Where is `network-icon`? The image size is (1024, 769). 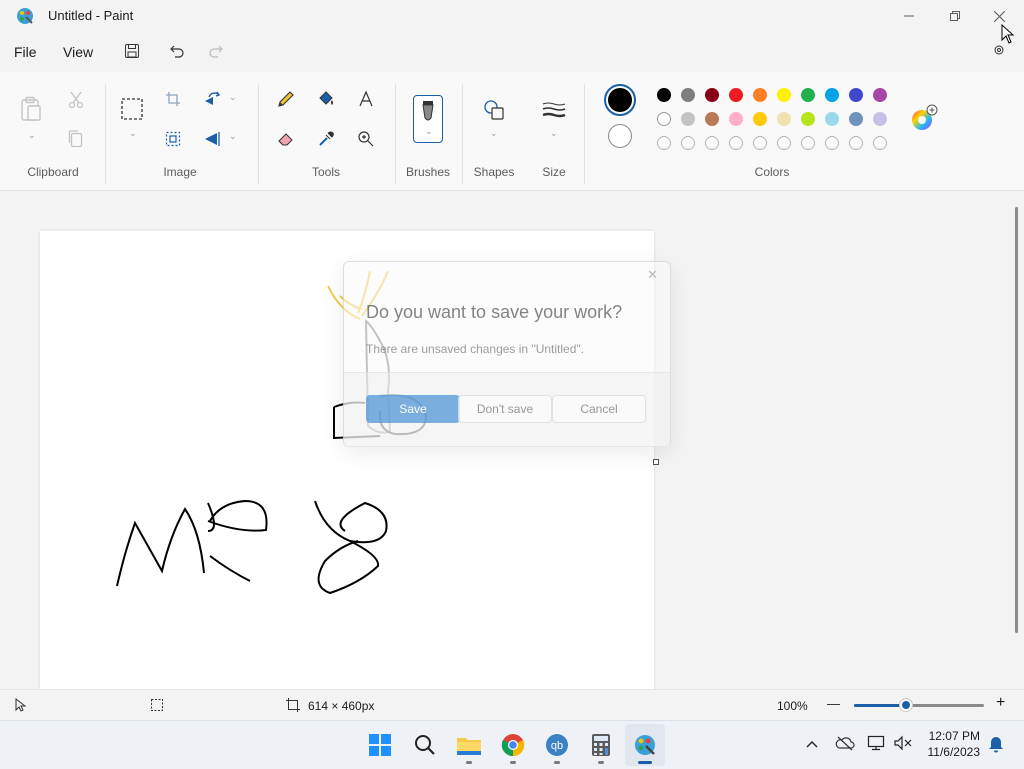
network-icon is located at coordinates (877, 745).